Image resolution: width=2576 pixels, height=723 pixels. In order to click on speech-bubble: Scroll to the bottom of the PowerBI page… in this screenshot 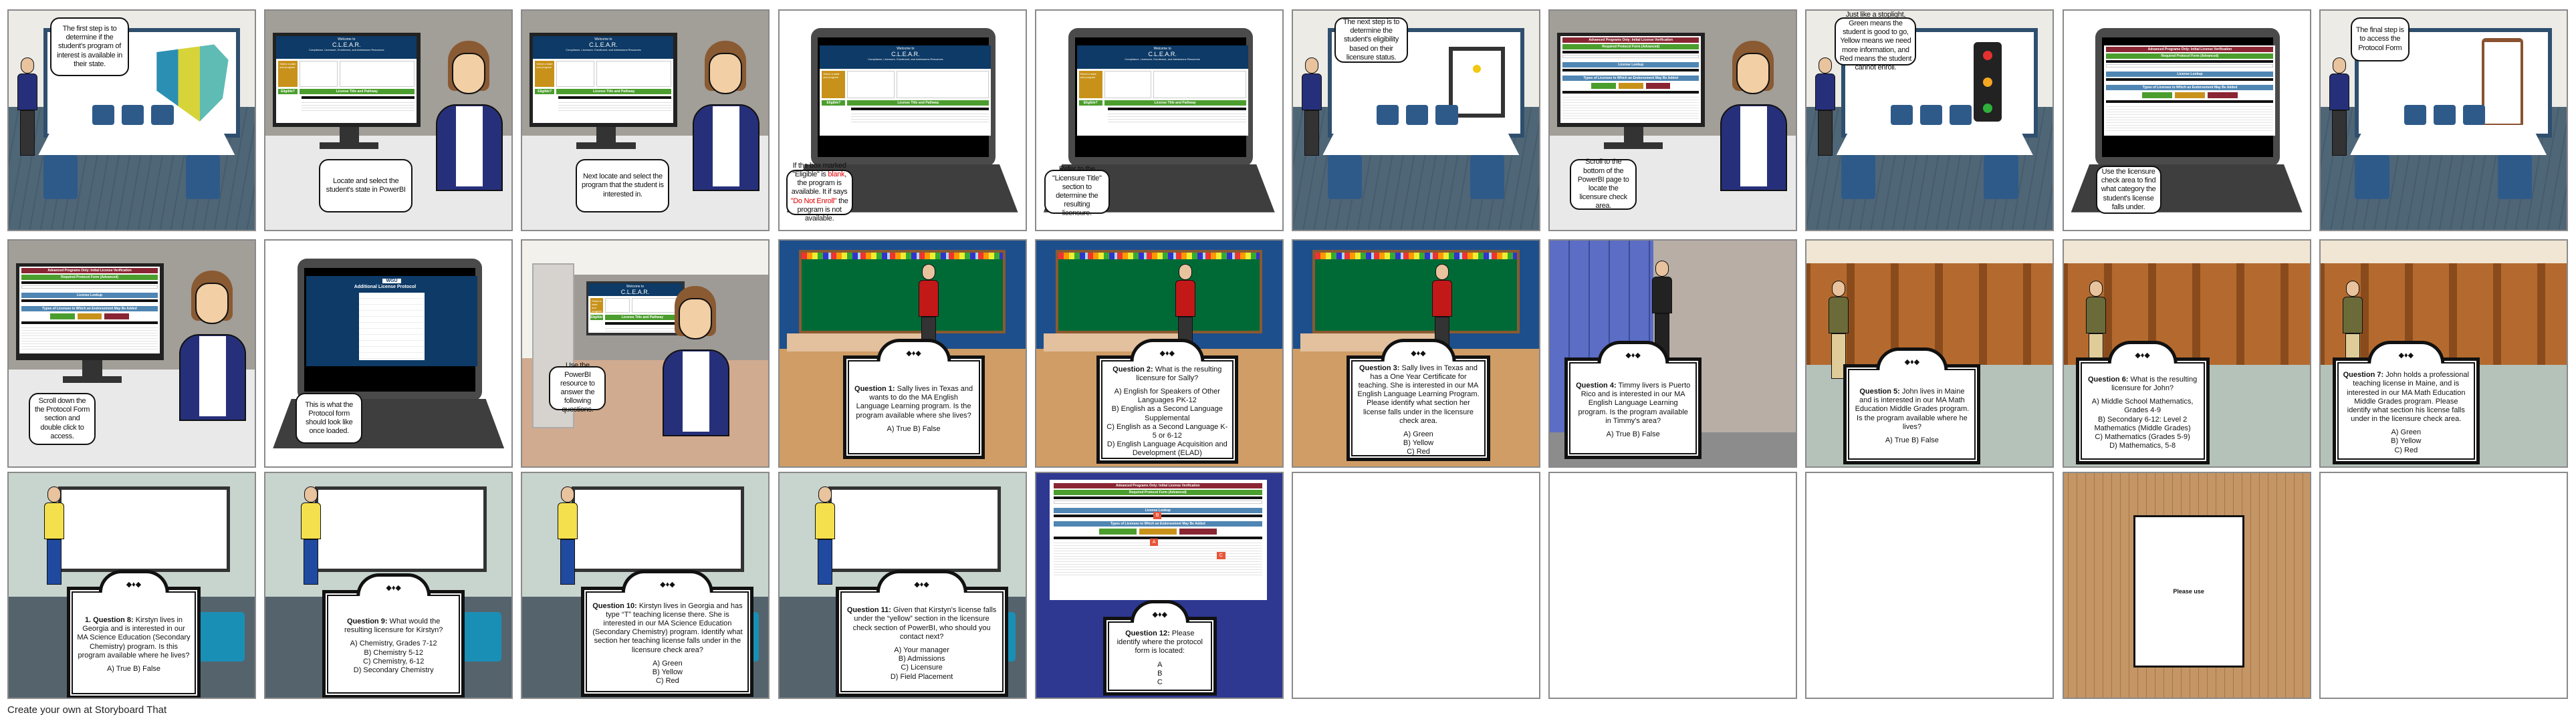, I will do `click(1603, 184)`.